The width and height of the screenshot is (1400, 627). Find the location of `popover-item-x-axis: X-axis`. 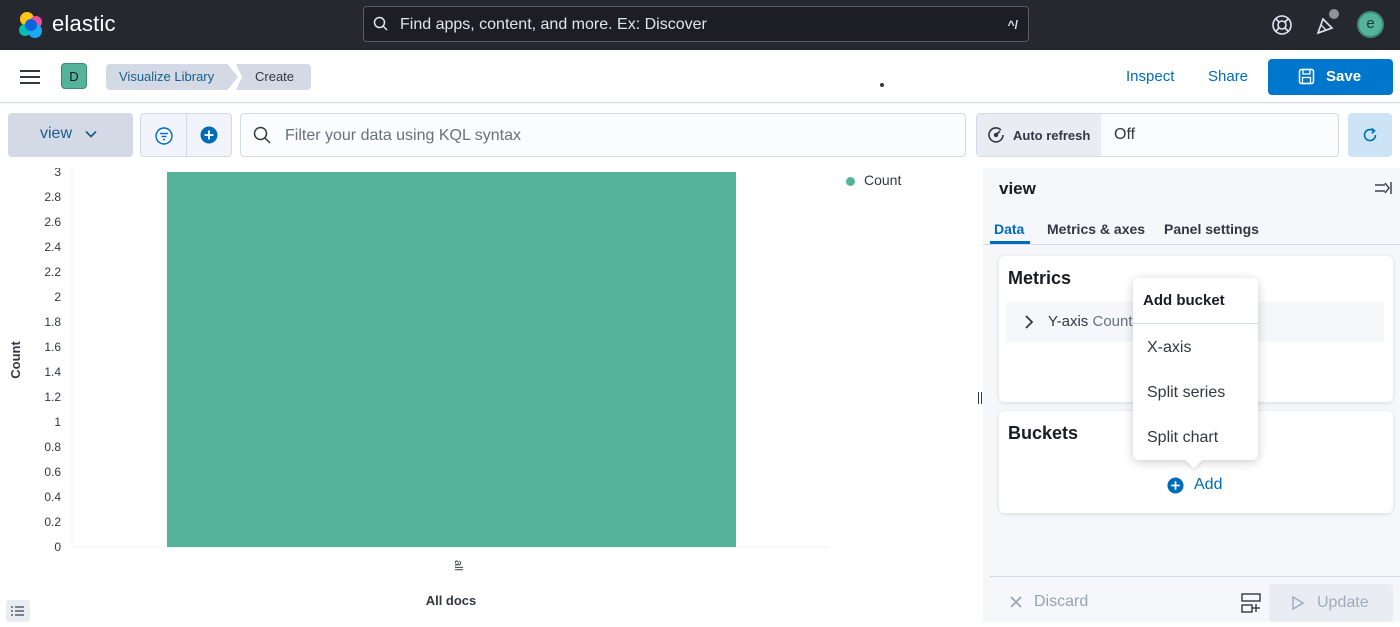

popover-item-x-axis: X-axis is located at coordinates (1169, 348).